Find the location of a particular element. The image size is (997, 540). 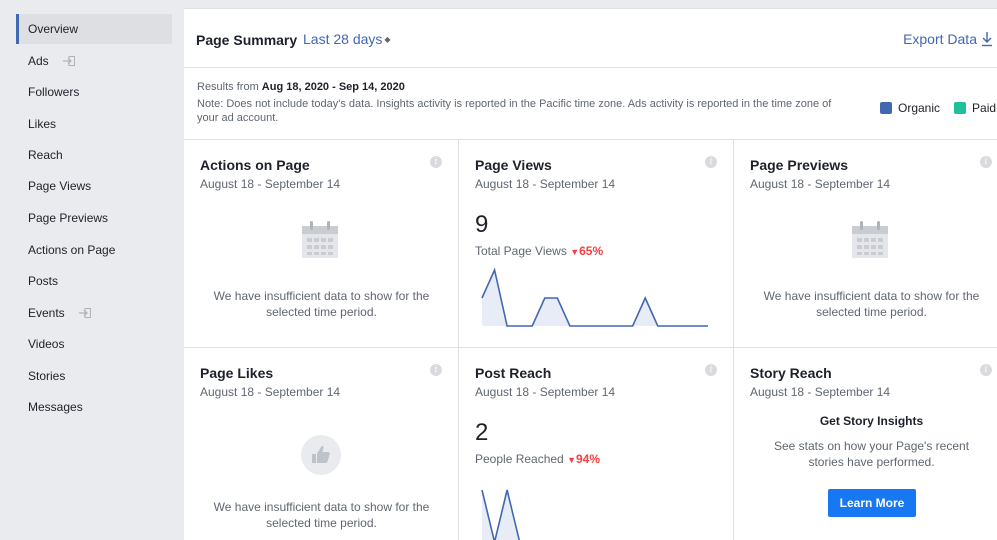

card-title: Page Previews is located at coordinates (799, 165).